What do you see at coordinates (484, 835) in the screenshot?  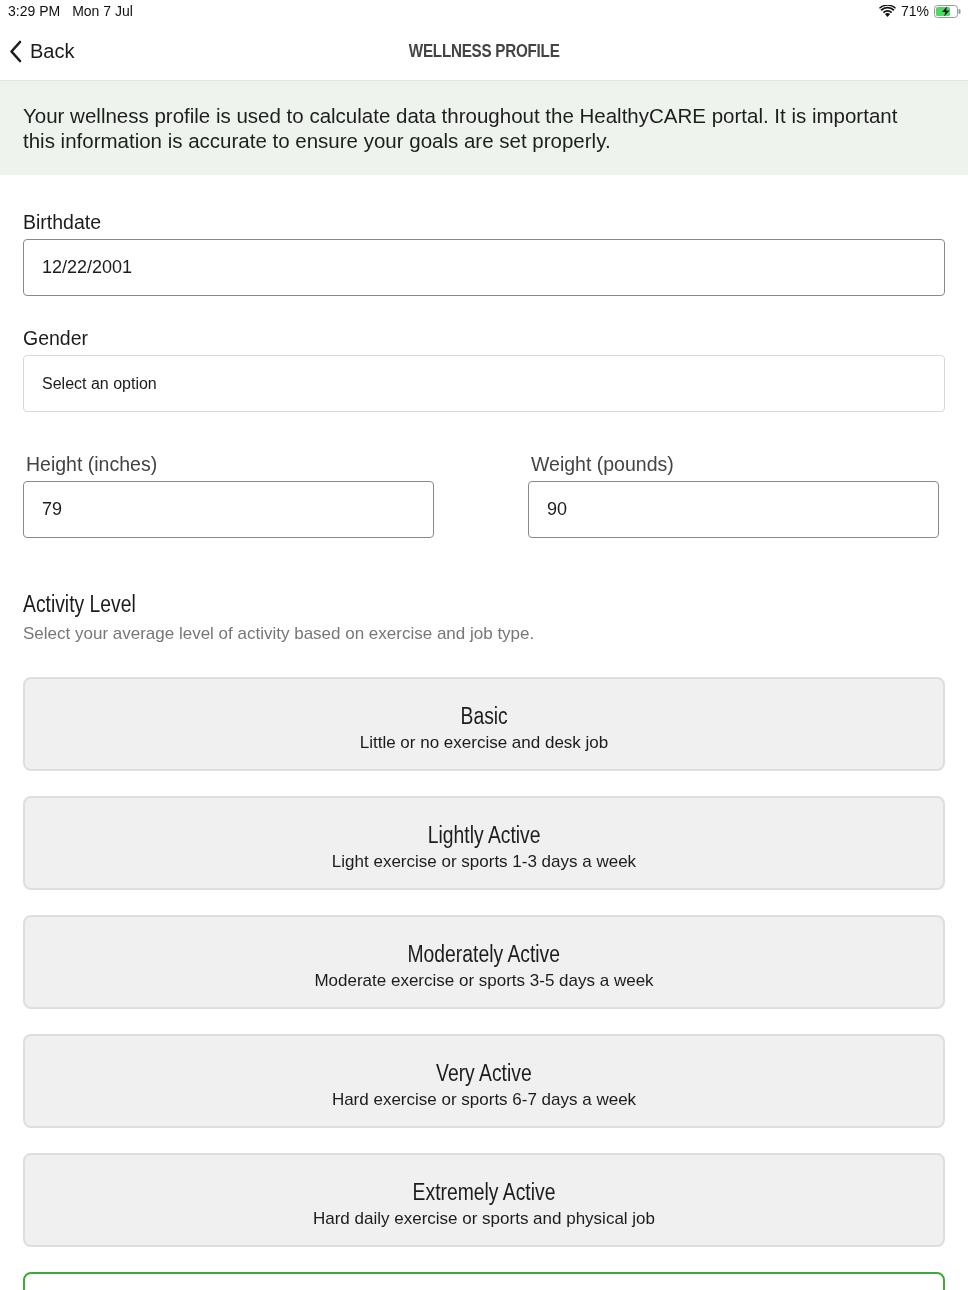 I see `option-title: Lightly Active` at bounding box center [484, 835].